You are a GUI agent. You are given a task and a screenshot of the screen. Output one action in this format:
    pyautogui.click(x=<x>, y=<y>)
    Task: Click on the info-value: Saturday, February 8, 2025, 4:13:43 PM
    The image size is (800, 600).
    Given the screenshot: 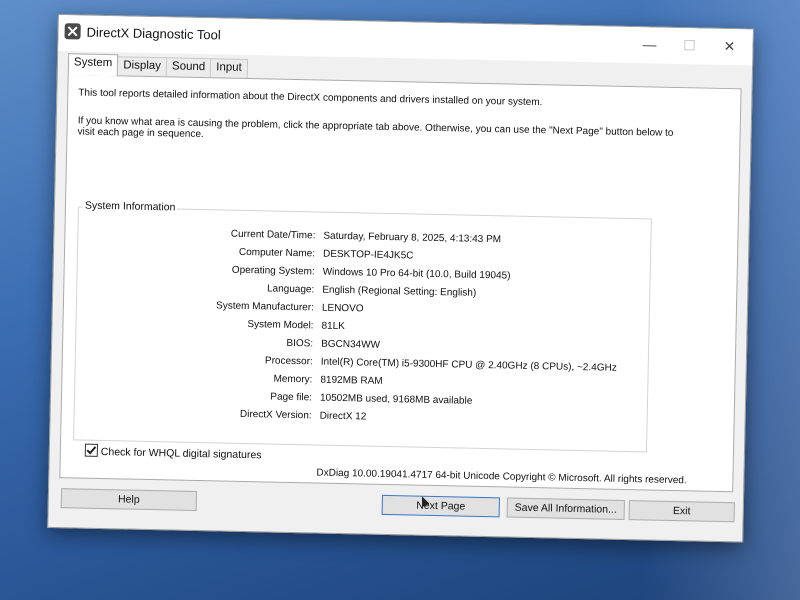 What is the action you would take?
    pyautogui.click(x=412, y=238)
    